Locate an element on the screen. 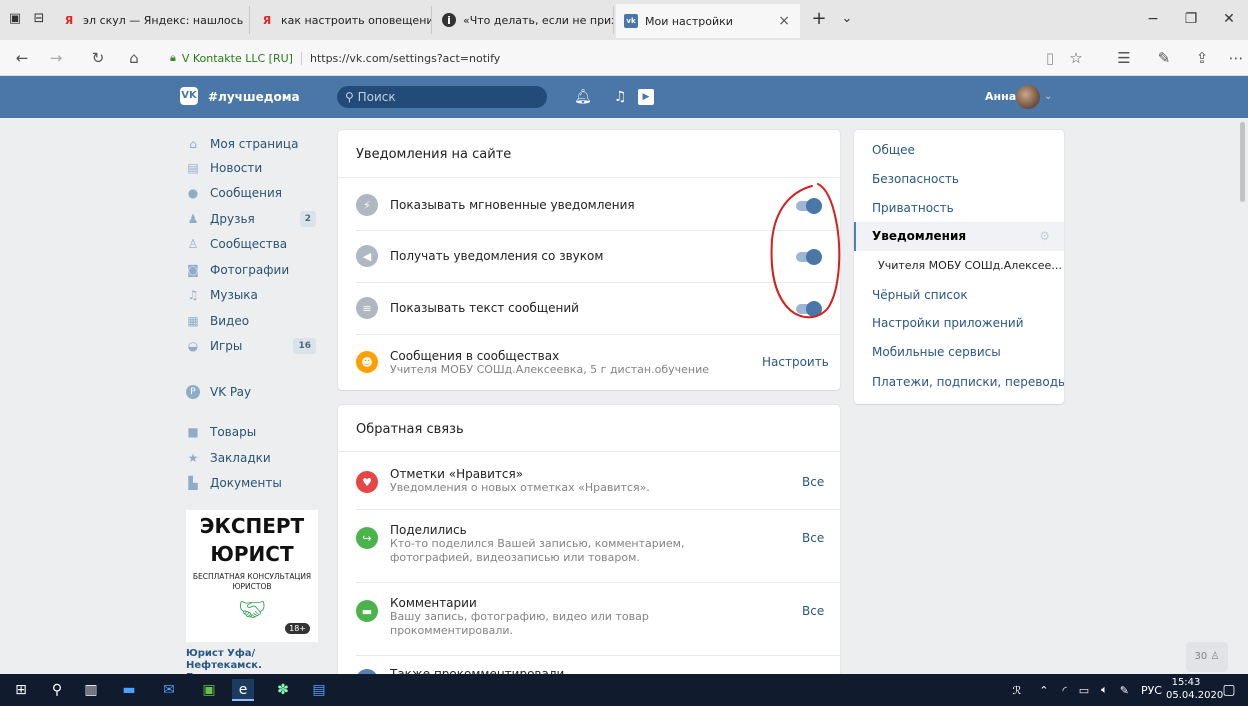  favorites-list-icon: ☰ is located at coordinates (1124, 58).